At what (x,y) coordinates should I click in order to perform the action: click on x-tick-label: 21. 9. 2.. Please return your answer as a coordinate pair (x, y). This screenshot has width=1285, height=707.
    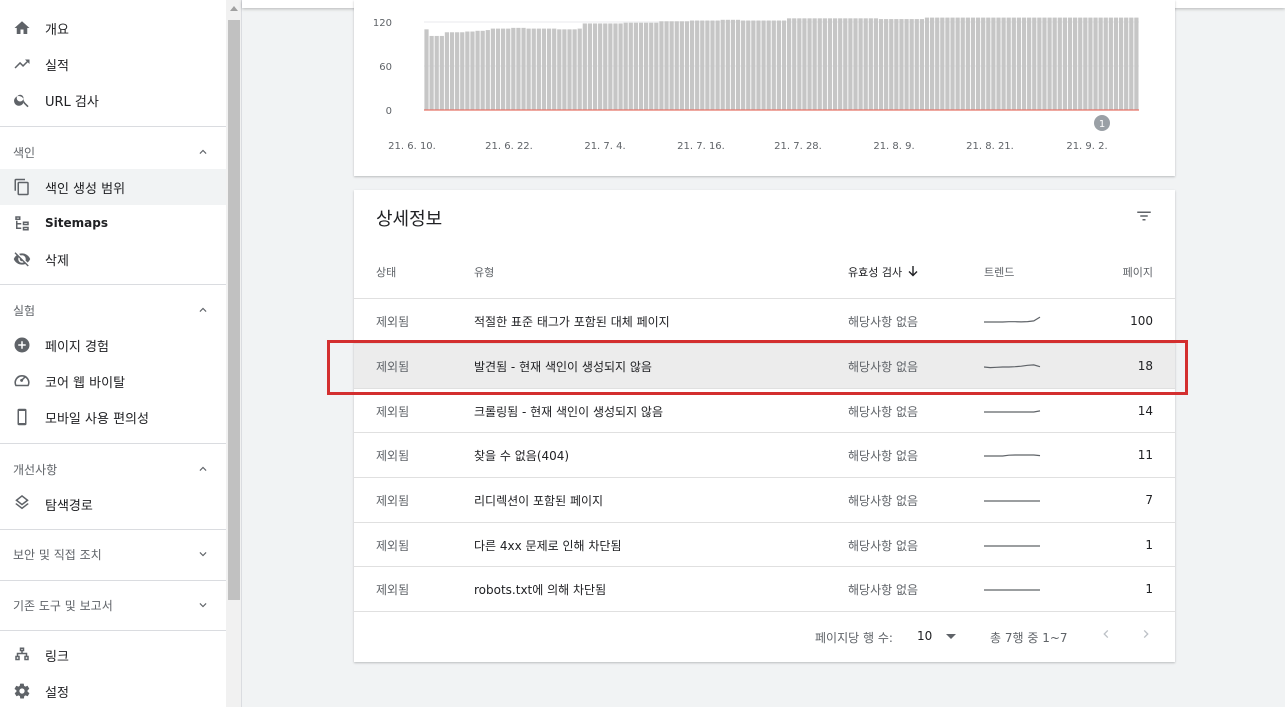
    Looking at the image, I should click on (1086, 146).